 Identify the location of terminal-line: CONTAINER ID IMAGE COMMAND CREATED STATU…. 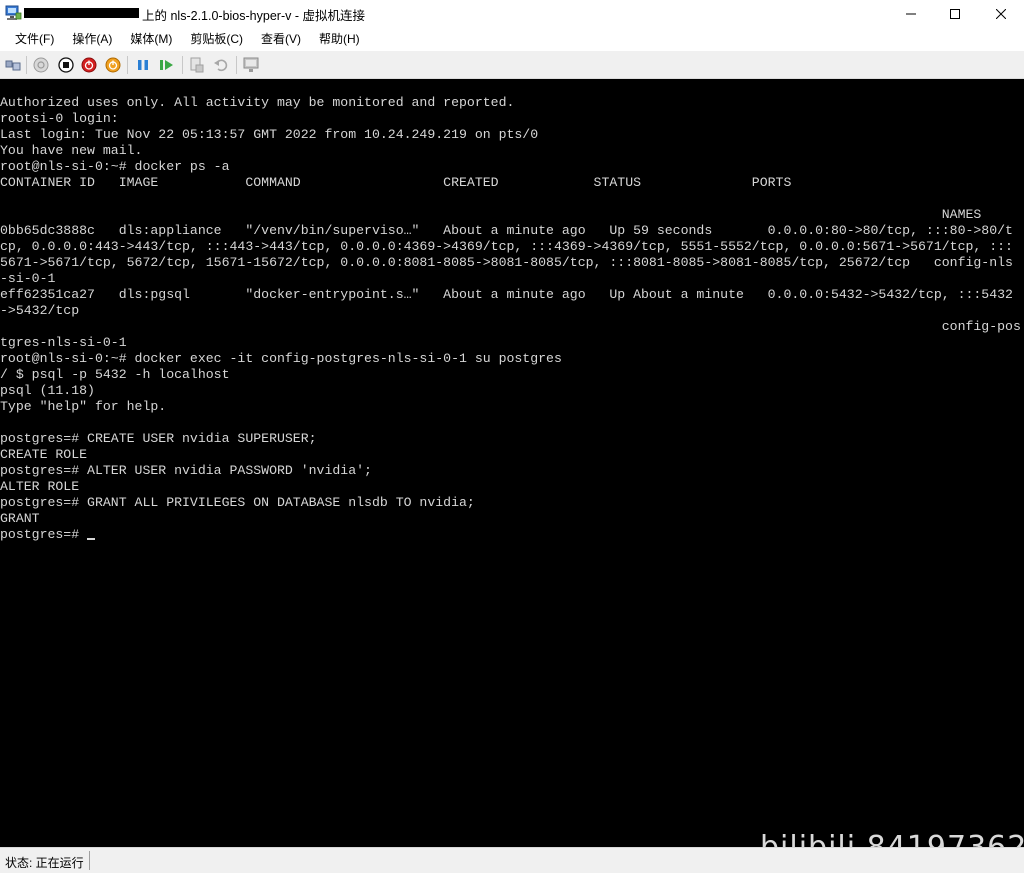
(396, 182).